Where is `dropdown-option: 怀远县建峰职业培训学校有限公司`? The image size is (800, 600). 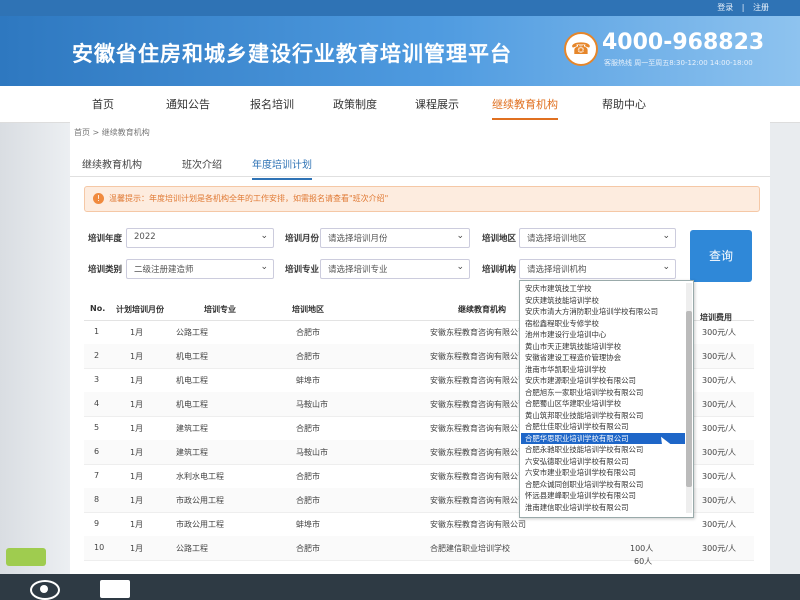
dropdown-option: 怀远县建峰职业培训学校有限公司 is located at coordinates (580, 495).